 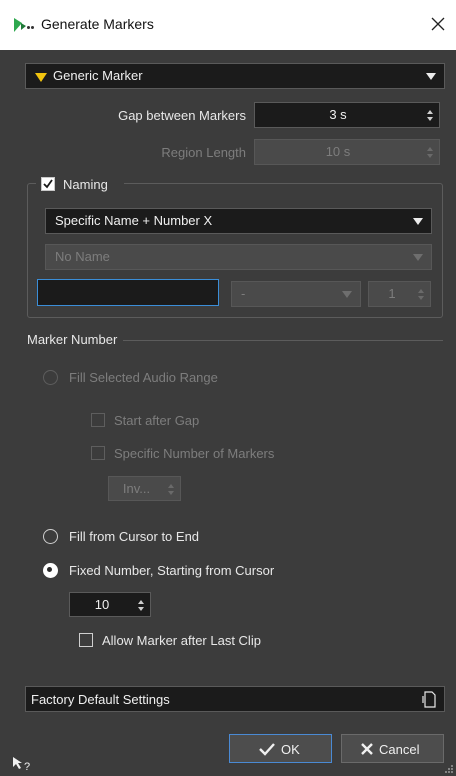 What do you see at coordinates (50, 377) in the screenshot?
I see `fill-range-radio` at bounding box center [50, 377].